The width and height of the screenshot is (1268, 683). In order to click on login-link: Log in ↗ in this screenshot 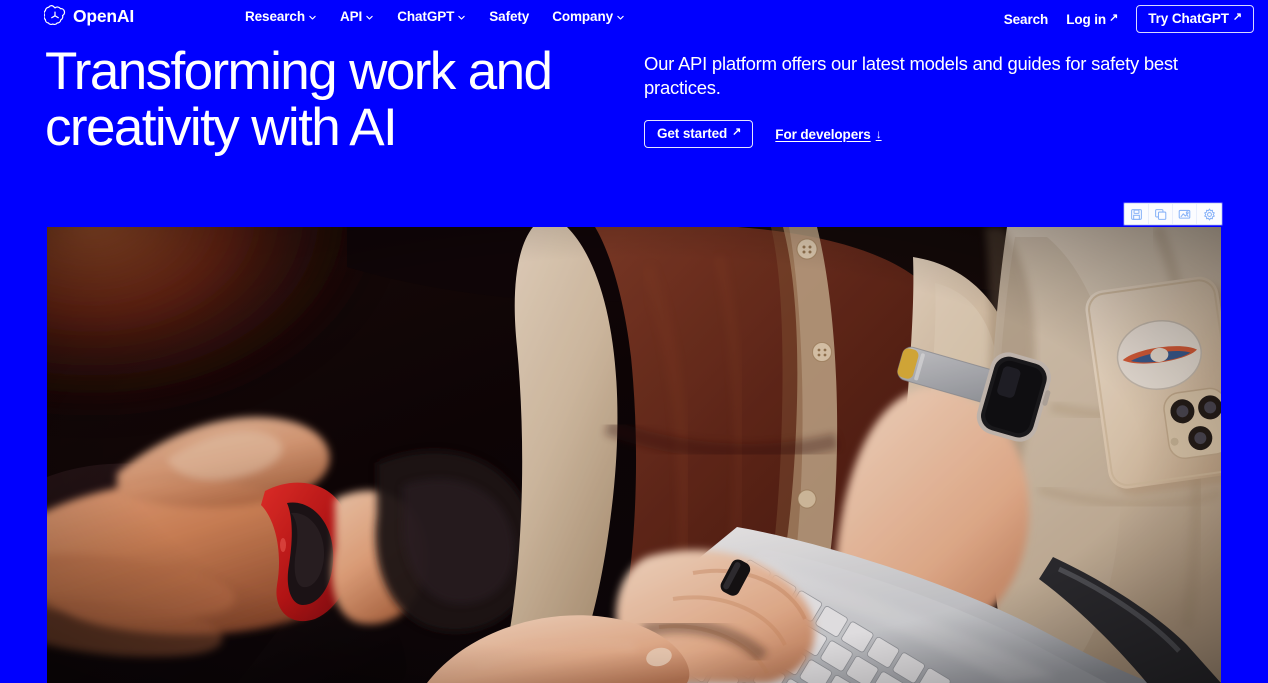, I will do `click(1092, 19)`.